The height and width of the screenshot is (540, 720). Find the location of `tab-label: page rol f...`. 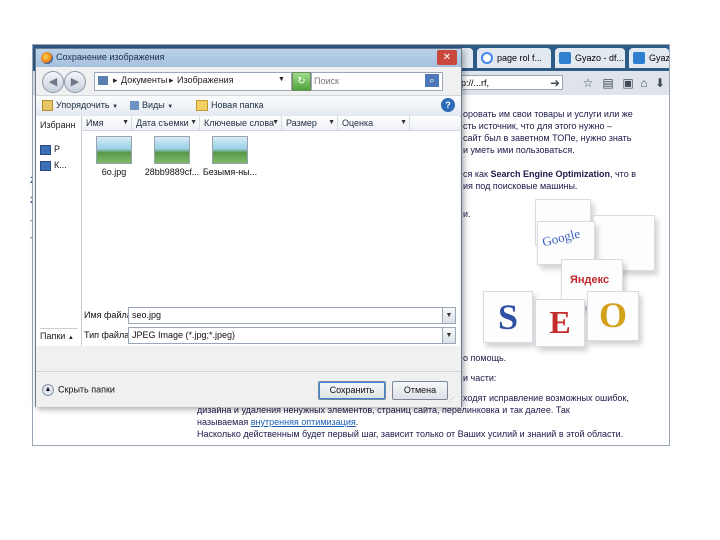

tab-label: page rol f... is located at coordinates (520, 58).